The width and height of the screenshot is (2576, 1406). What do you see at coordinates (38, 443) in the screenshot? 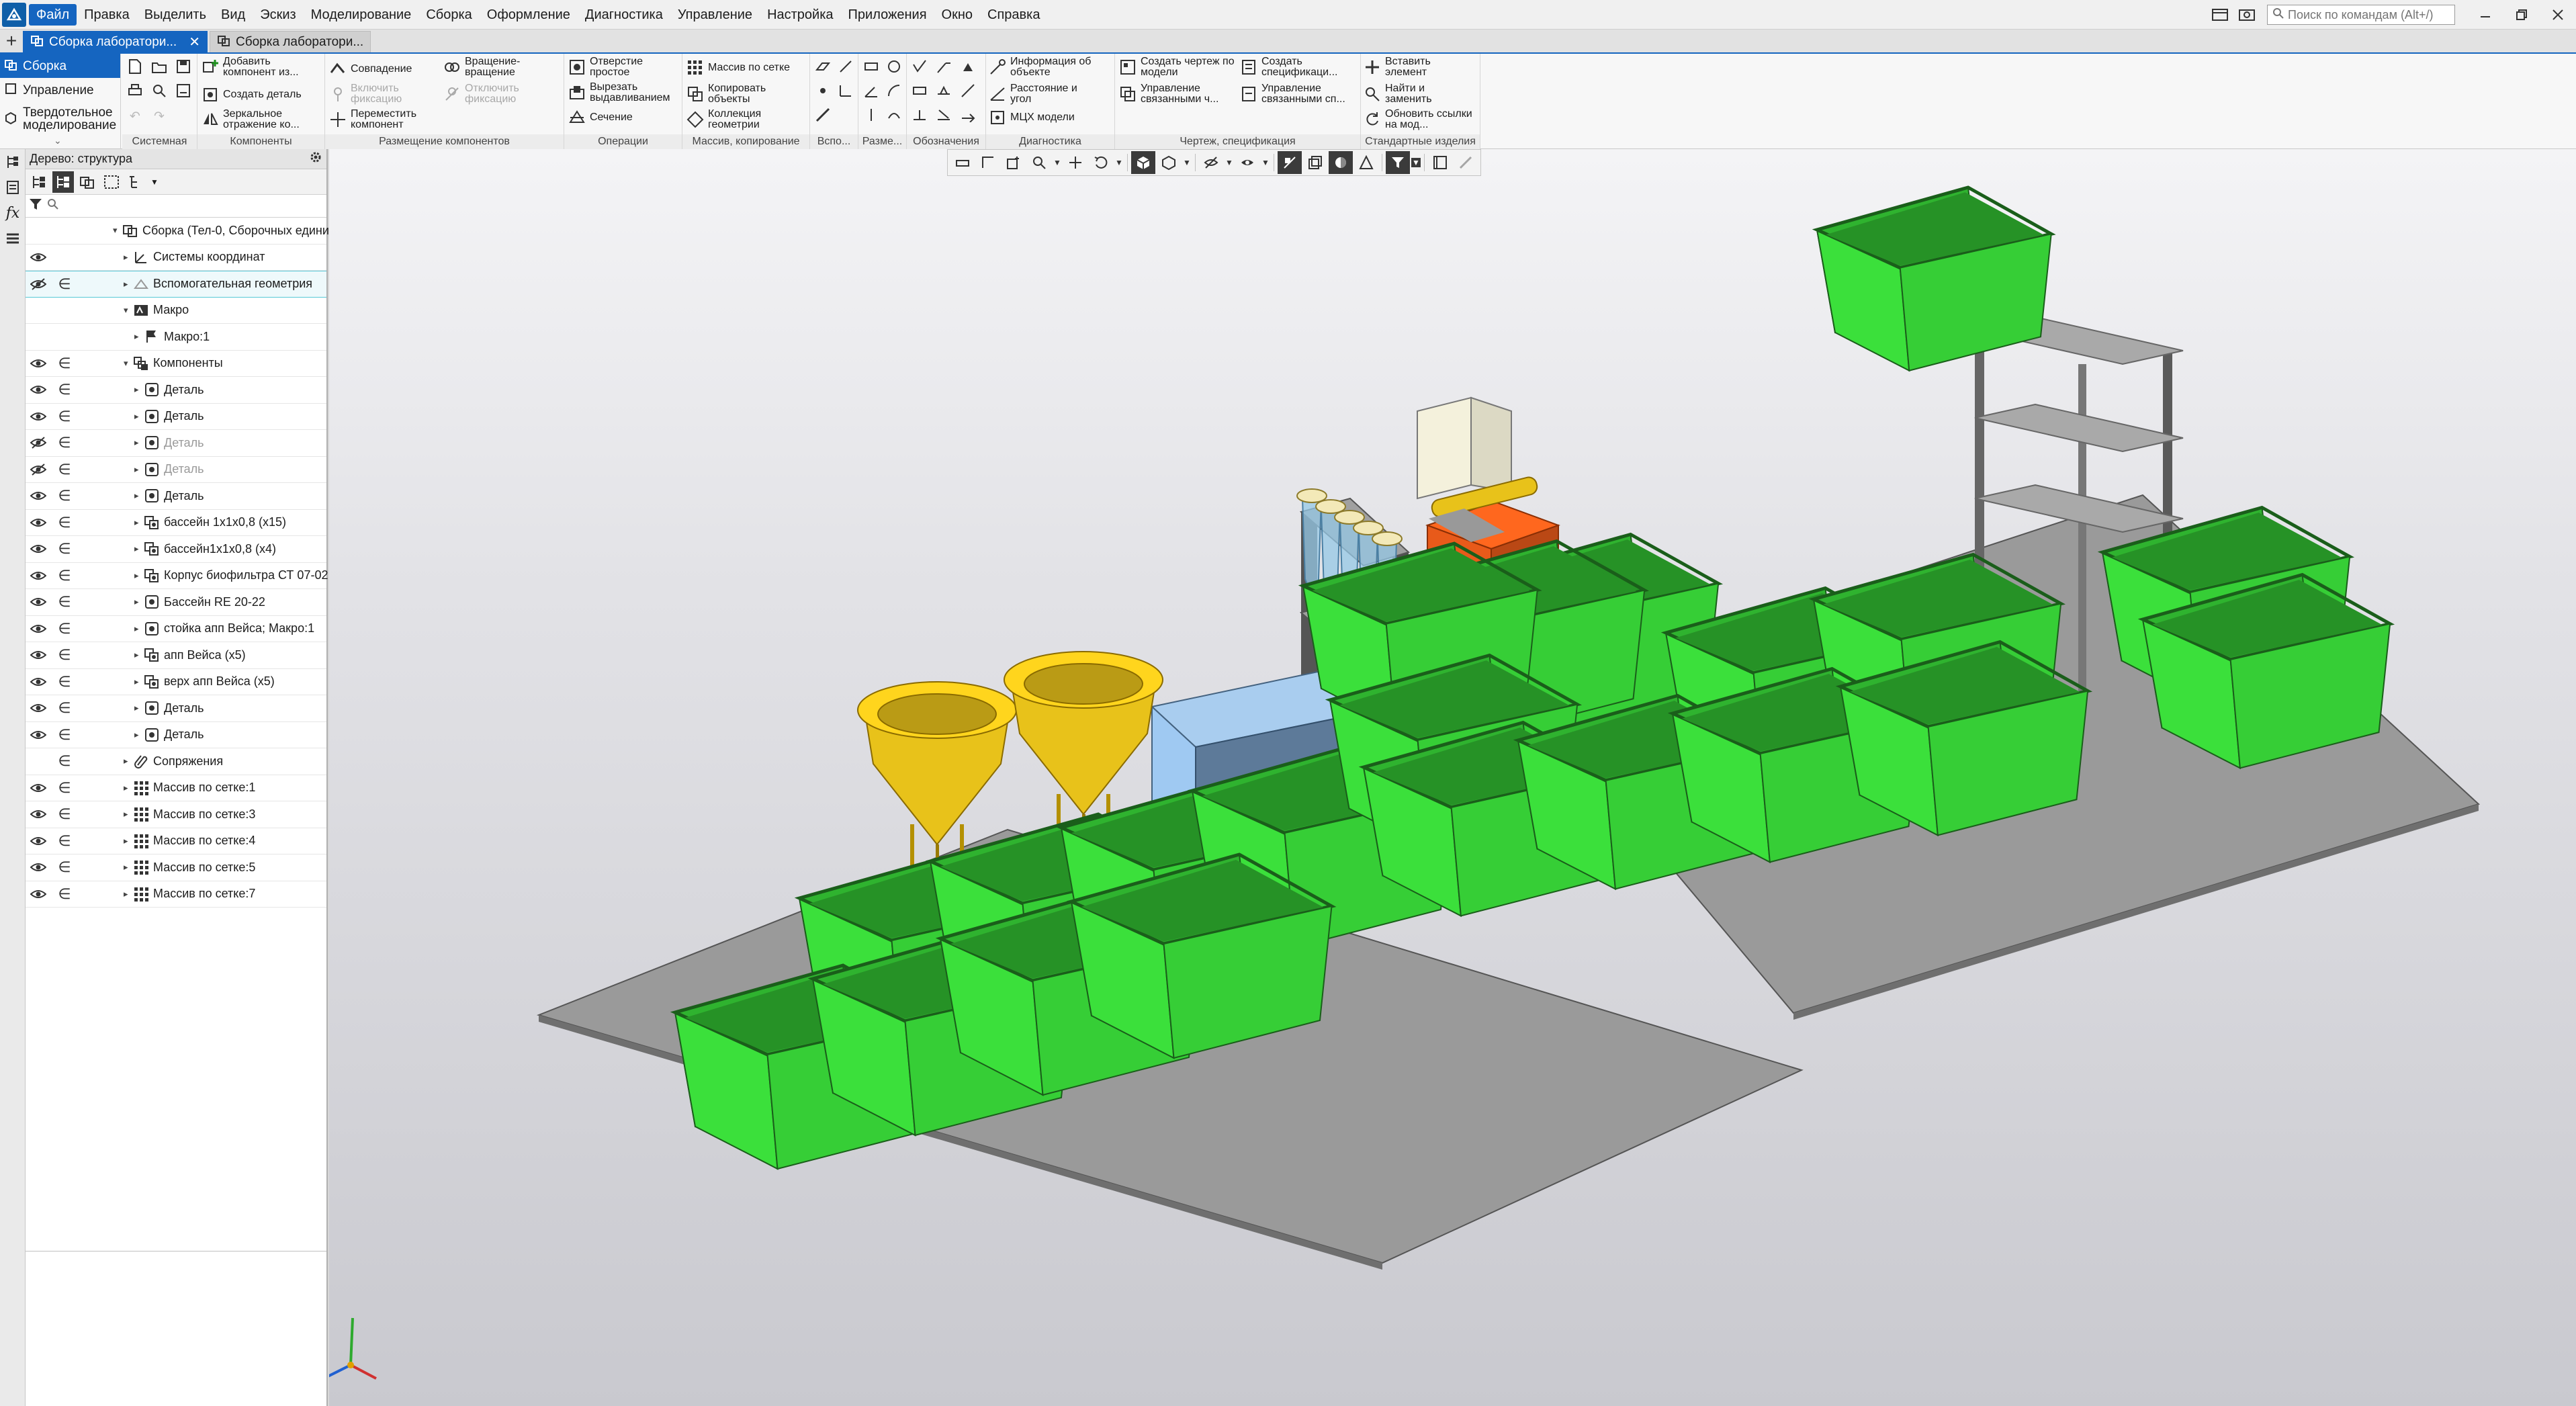
I see `visibility-off-icon` at bounding box center [38, 443].